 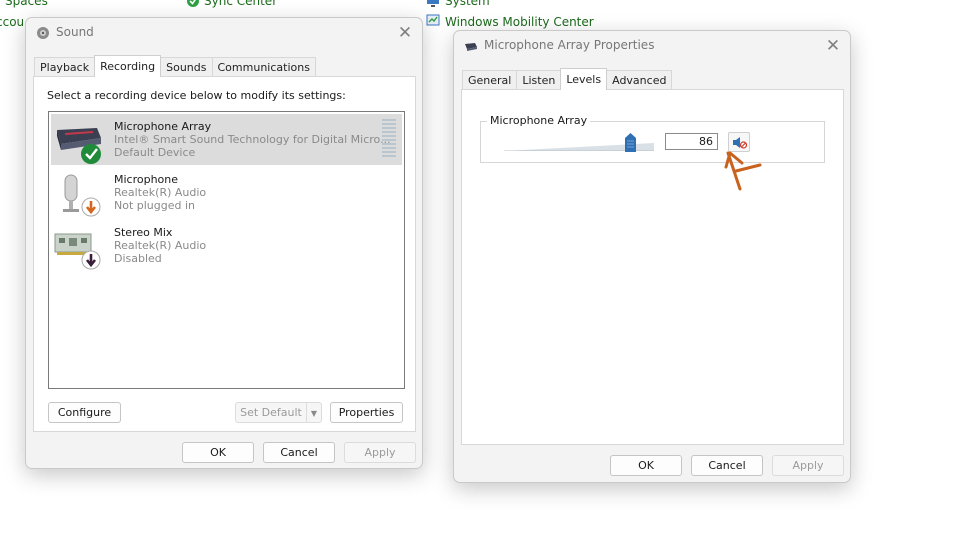 I want to click on tab-listen: Listen, so click(x=539, y=80).